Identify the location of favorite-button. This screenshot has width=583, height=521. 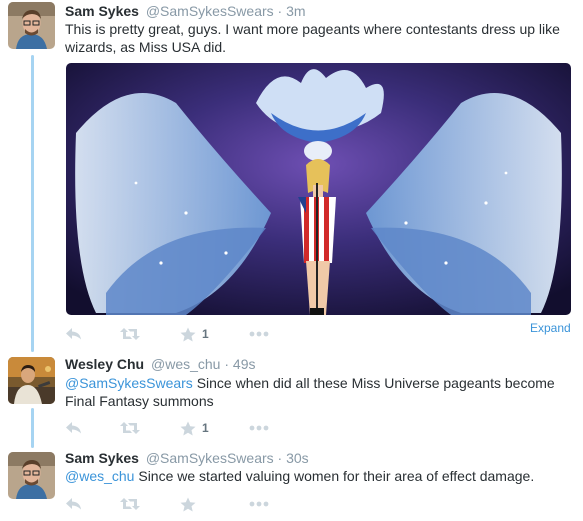
(188, 504).